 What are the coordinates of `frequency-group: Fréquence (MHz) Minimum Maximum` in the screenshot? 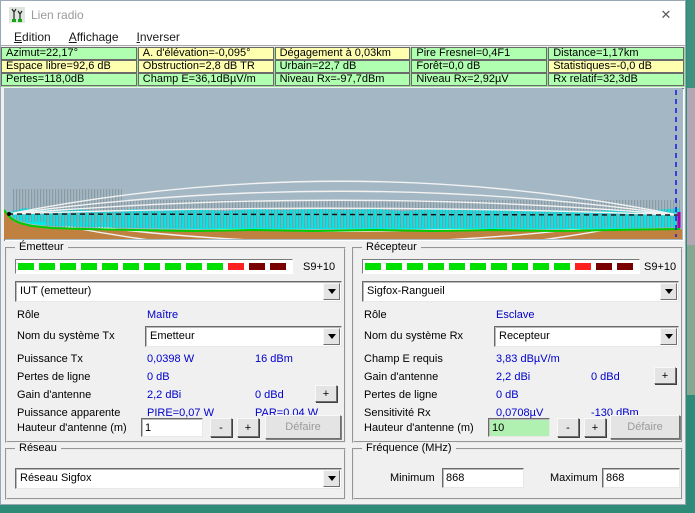 It's located at (517, 471).